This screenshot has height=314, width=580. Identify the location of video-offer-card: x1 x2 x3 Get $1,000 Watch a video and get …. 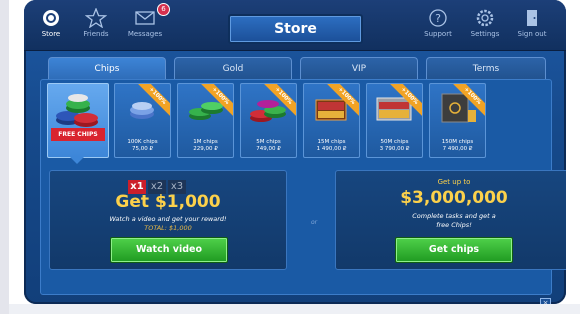
(168, 220).